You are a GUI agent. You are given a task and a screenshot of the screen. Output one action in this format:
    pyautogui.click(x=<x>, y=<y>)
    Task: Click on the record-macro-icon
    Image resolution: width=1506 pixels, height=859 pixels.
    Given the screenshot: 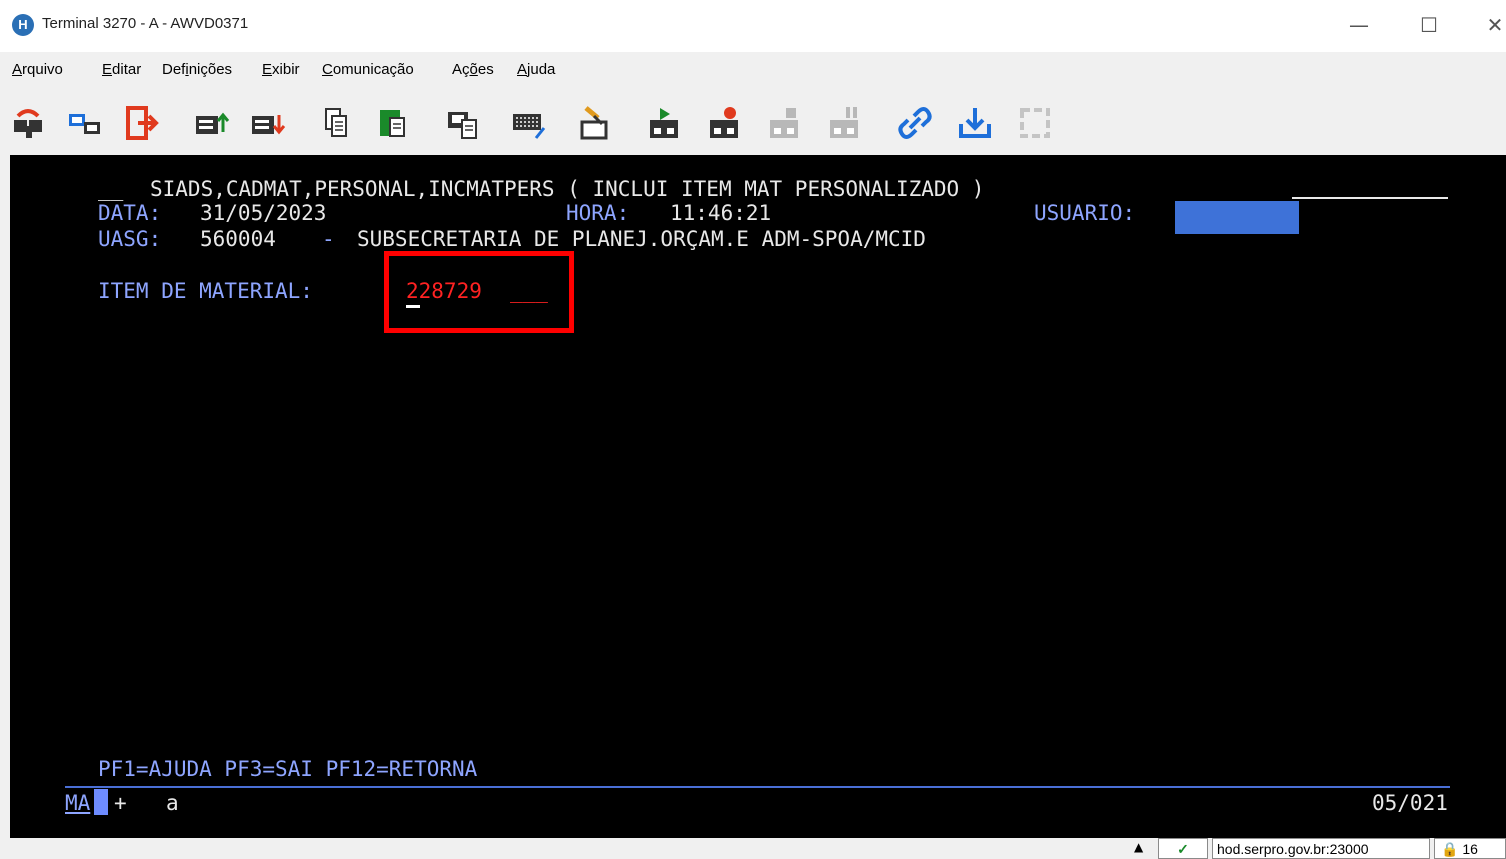 What is the action you would take?
    pyautogui.click(x=725, y=123)
    